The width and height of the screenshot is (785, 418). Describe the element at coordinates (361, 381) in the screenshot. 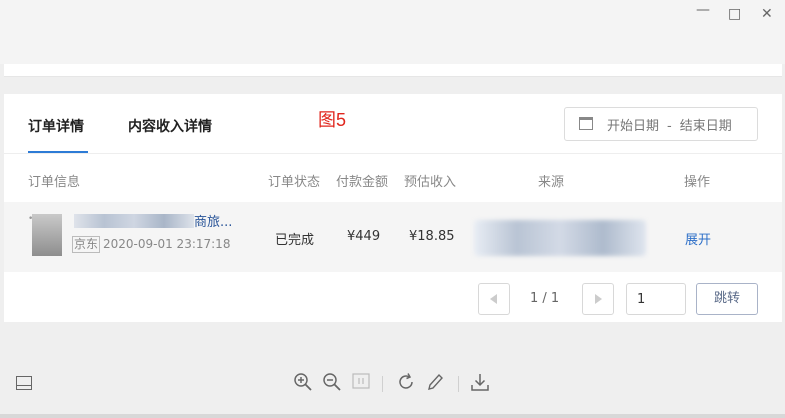

I see `fit-page-icon` at that location.